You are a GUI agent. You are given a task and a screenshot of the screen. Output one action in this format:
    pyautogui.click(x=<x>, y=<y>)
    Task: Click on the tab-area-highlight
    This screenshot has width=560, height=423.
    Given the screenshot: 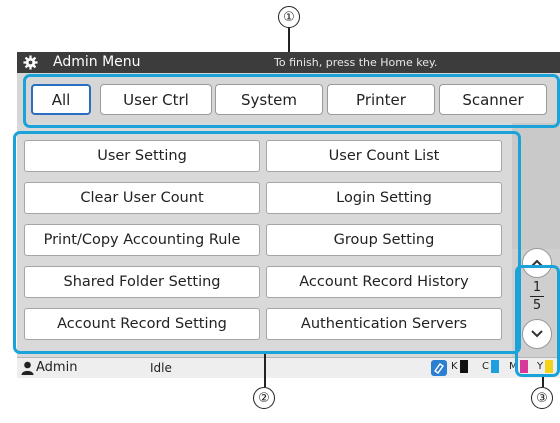 What is the action you would take?
    pyautogui.click(x=291, y=101)
    